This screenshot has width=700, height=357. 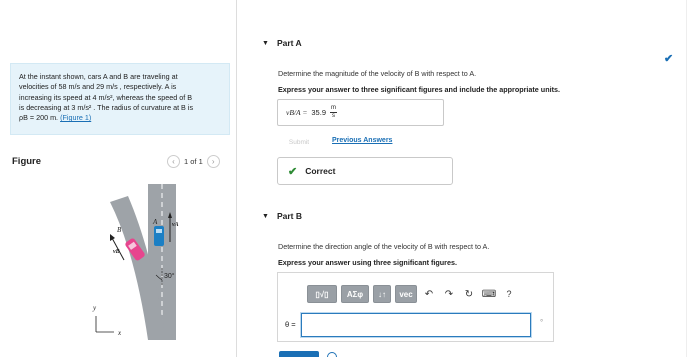 I want to click on label-b: B, so click(x=119, y=230).